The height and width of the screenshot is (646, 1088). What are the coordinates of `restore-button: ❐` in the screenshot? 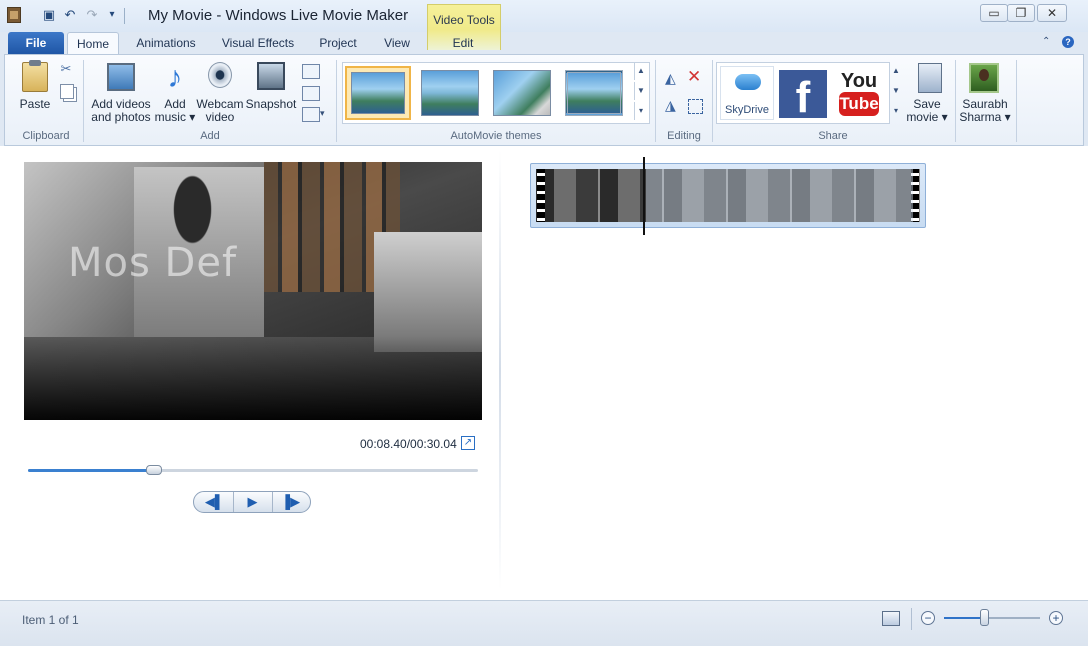 It's located at (1021, 13).